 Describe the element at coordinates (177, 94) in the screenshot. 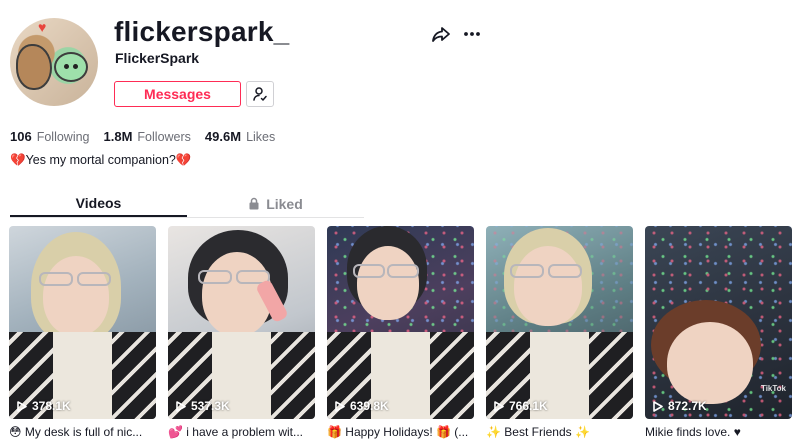

I see `messages-button: Messages` at that location.